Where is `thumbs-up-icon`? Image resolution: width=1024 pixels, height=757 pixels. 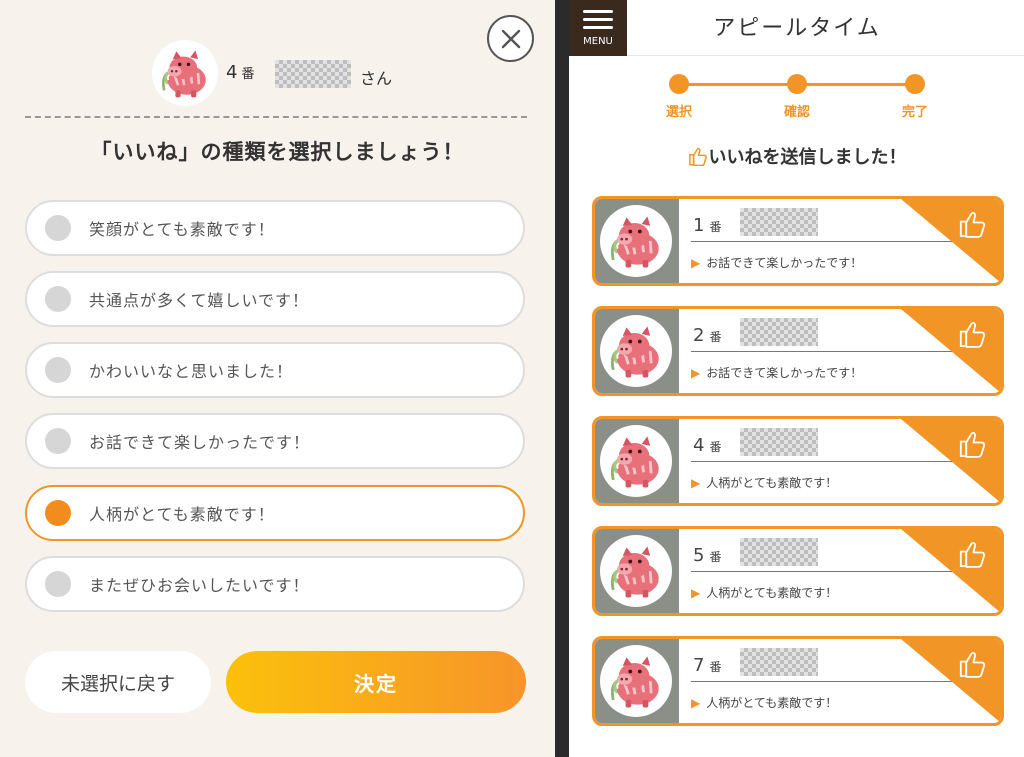 thumbs-up-icon is located at coordinates (697, 157).